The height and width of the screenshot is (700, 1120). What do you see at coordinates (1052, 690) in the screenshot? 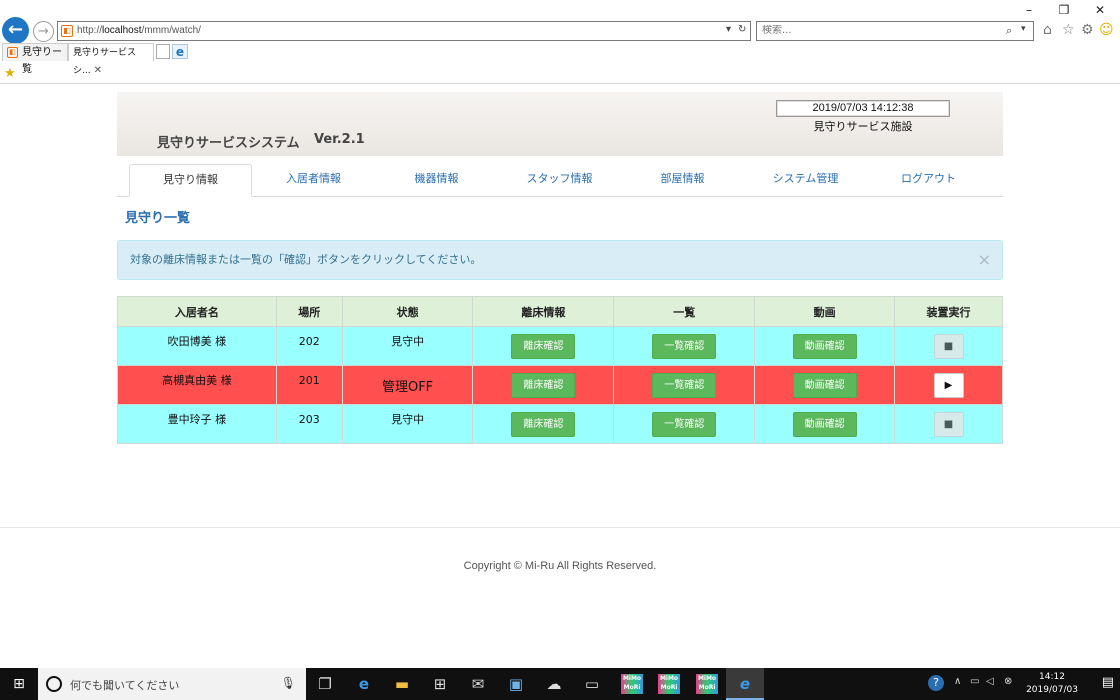
I see `clock-date: 2019/07/03` at bounding box center [1052, 690].